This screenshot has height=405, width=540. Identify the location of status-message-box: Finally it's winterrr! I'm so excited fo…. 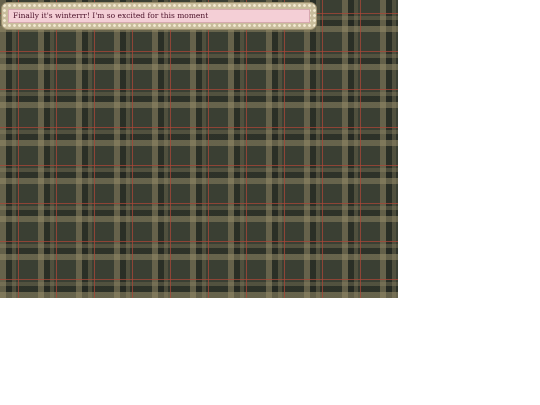
(159, 16).